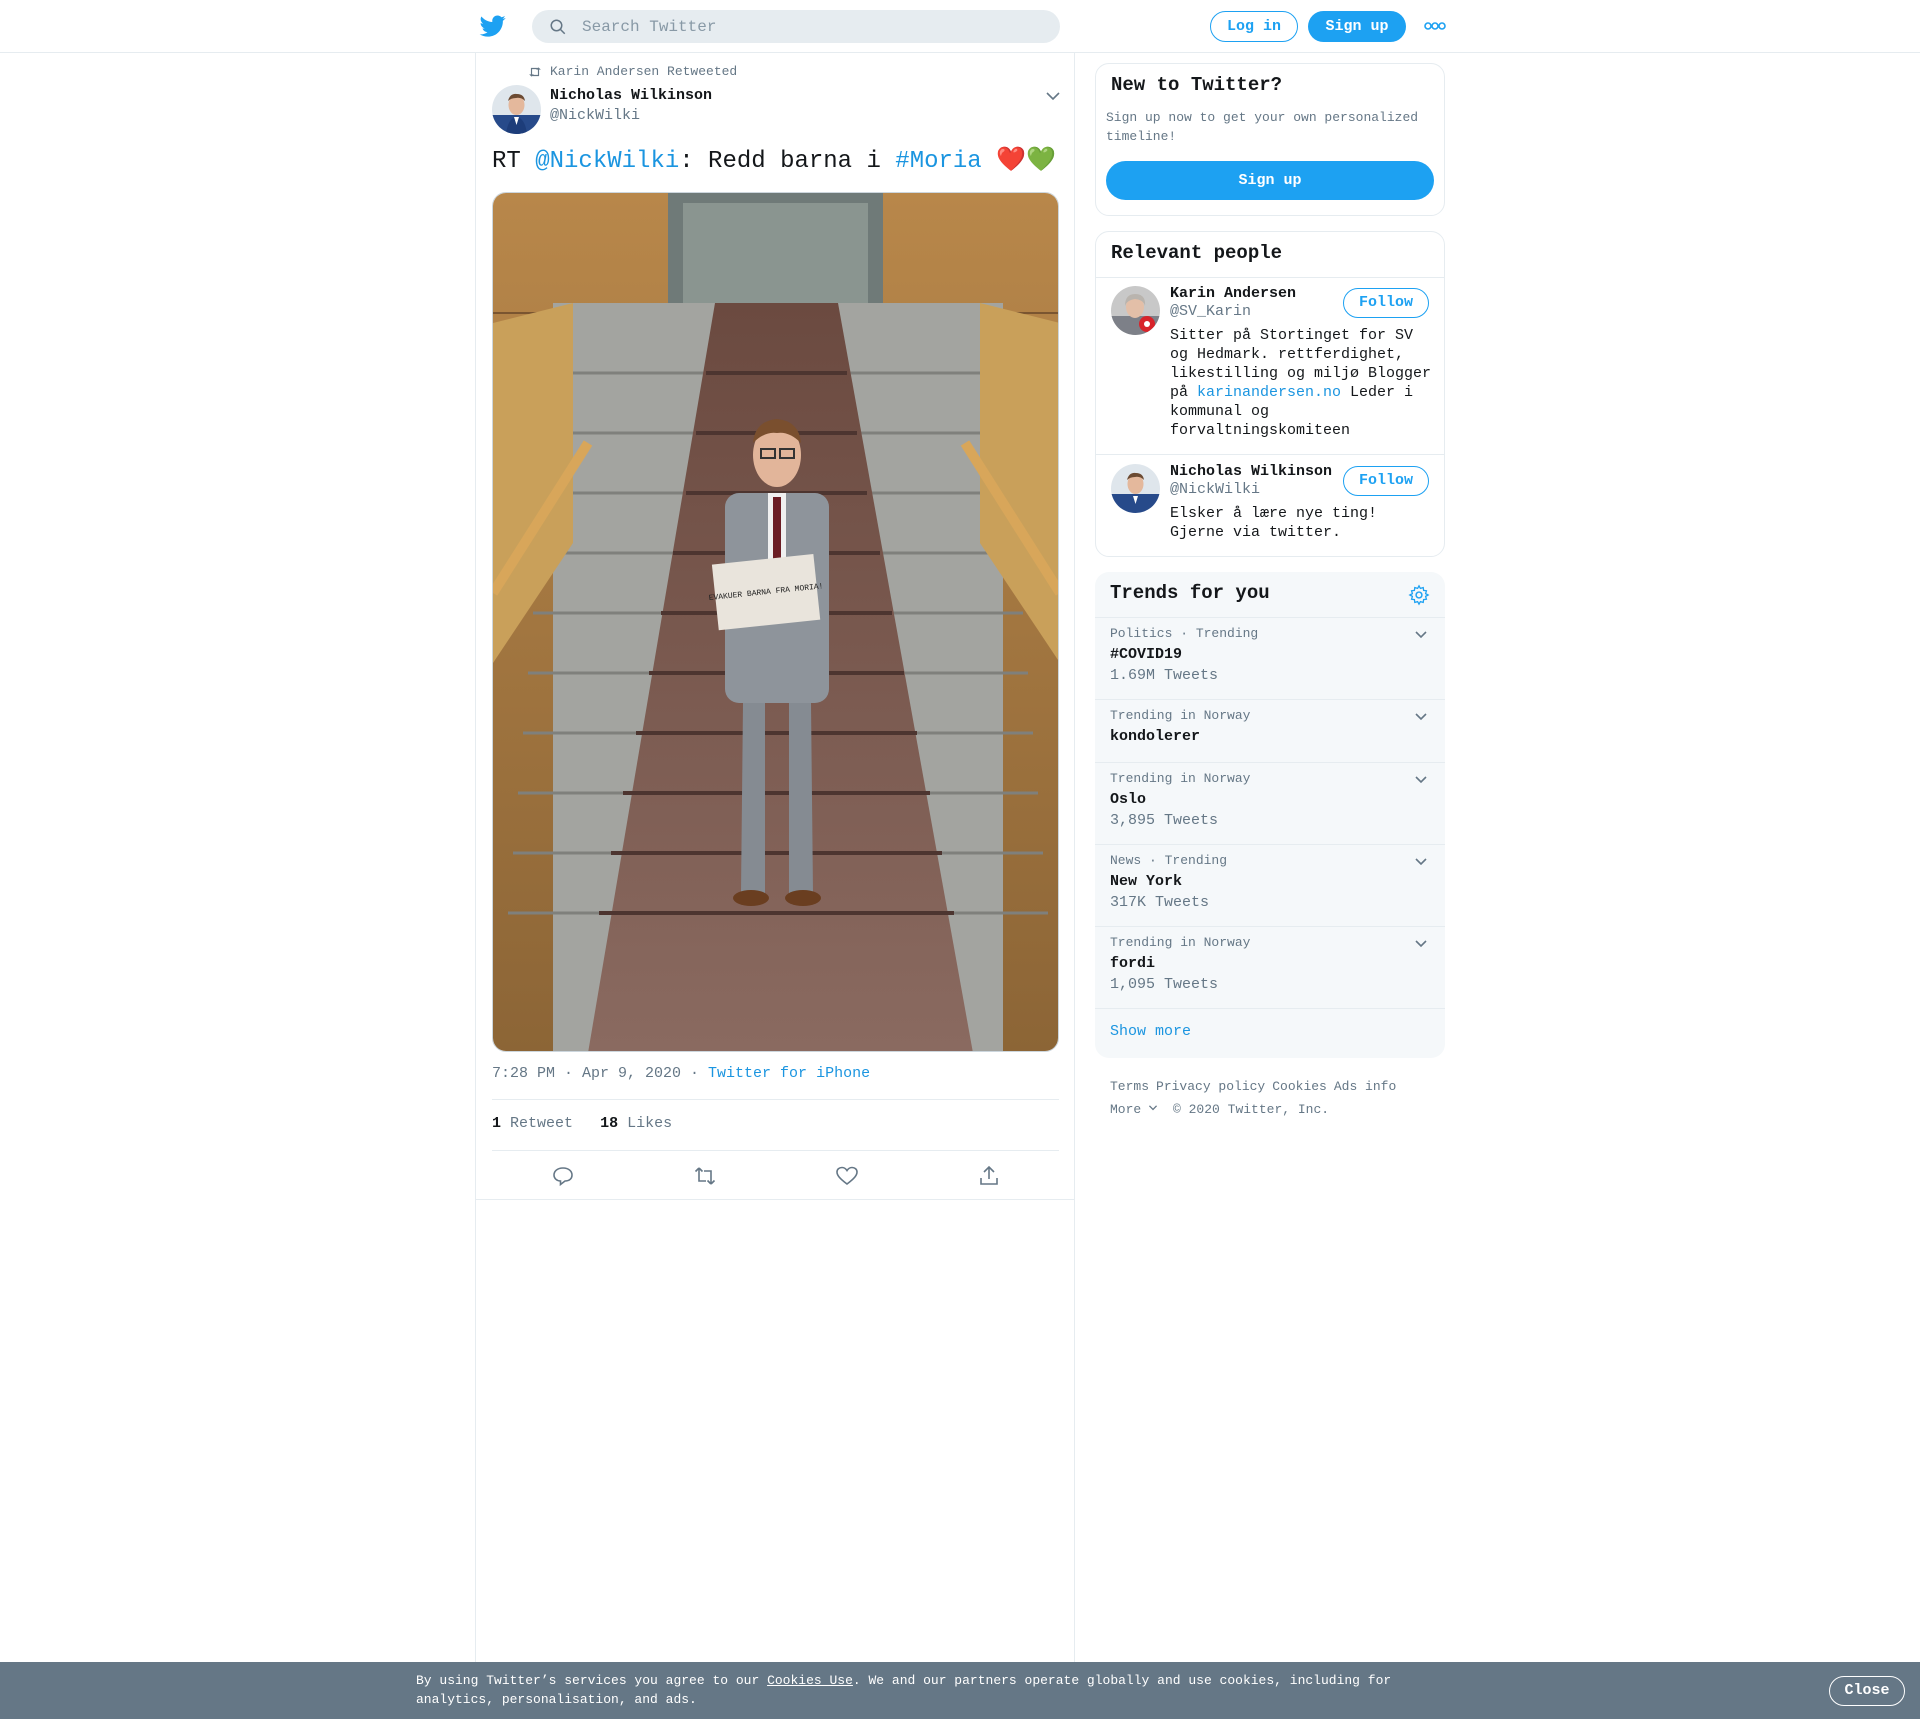 This screenshot has width=1920, height=1719. Describe the element at coordinates (1270, 731) in the screenshot. I see `trend-item: Trending in Norway kondolerer` at that location.